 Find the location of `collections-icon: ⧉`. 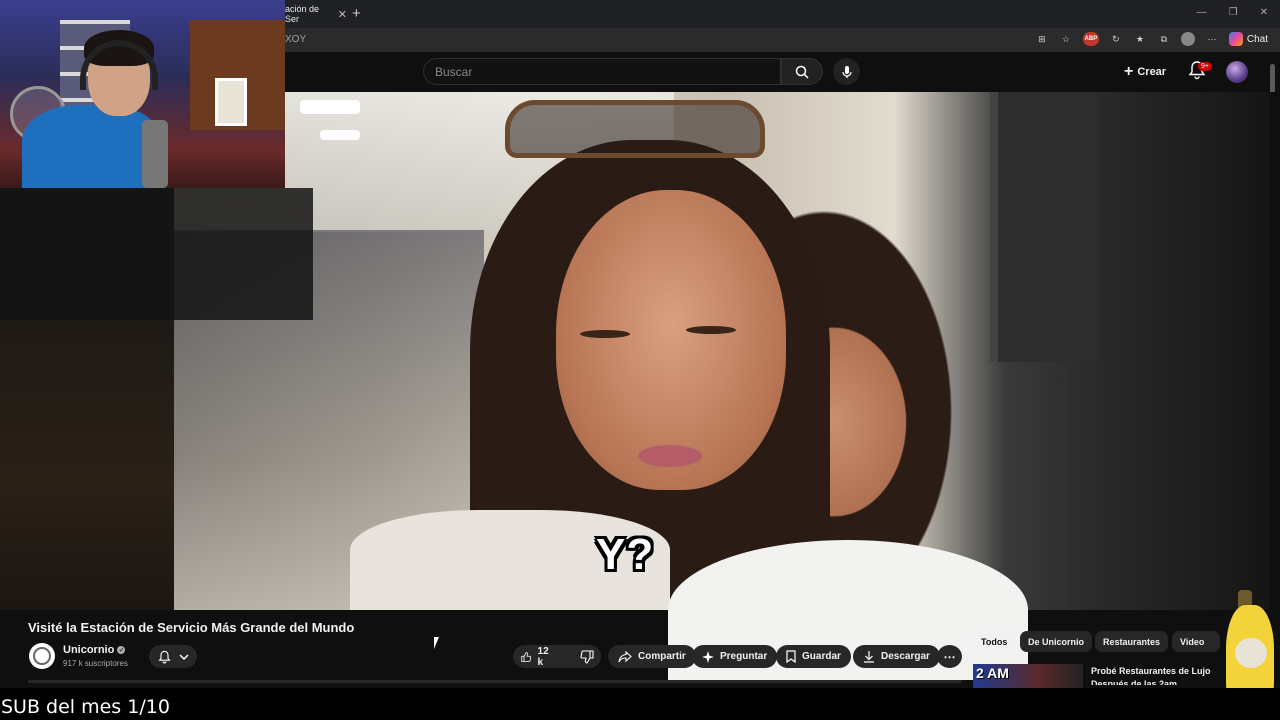

collections-icon: ⧉ is located at coordinates (1164, 39).